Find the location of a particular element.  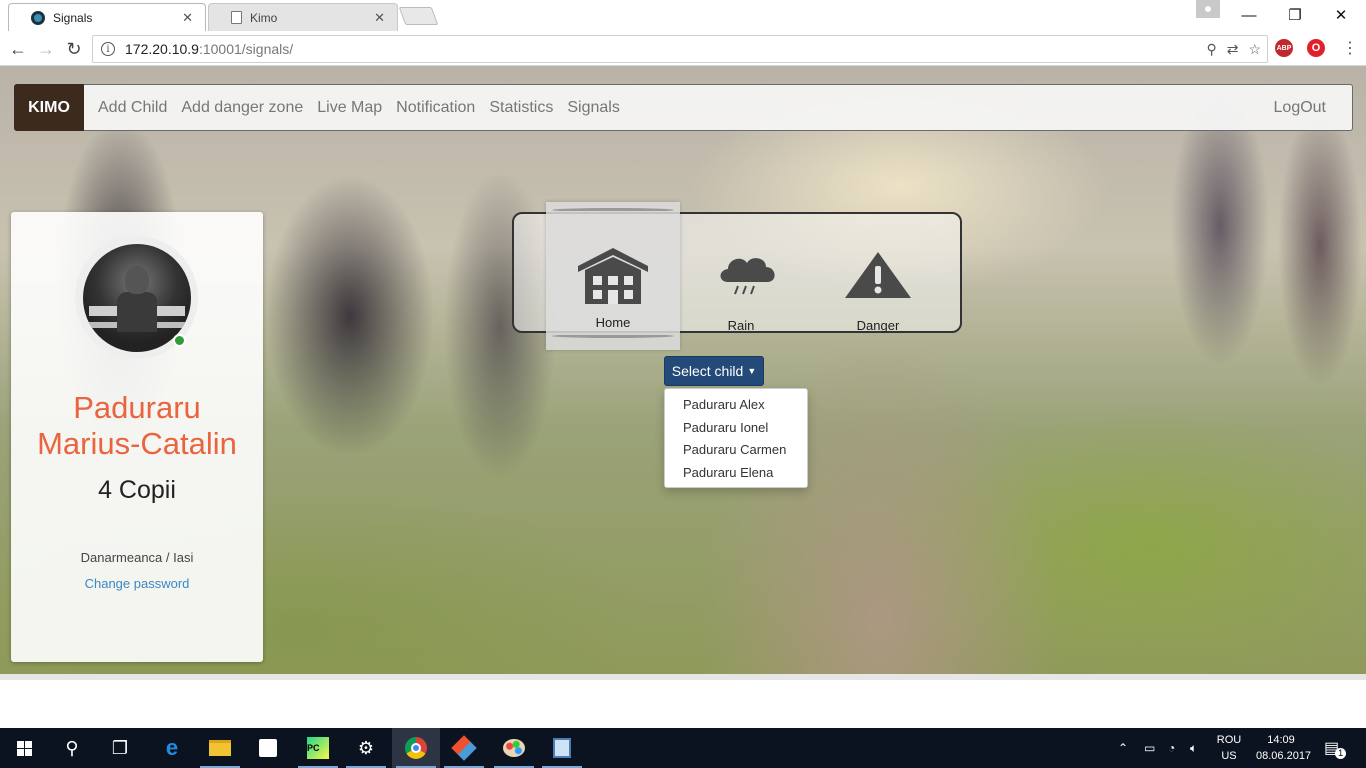

reload-icon: ↻ is located at coordinates (74, 49).